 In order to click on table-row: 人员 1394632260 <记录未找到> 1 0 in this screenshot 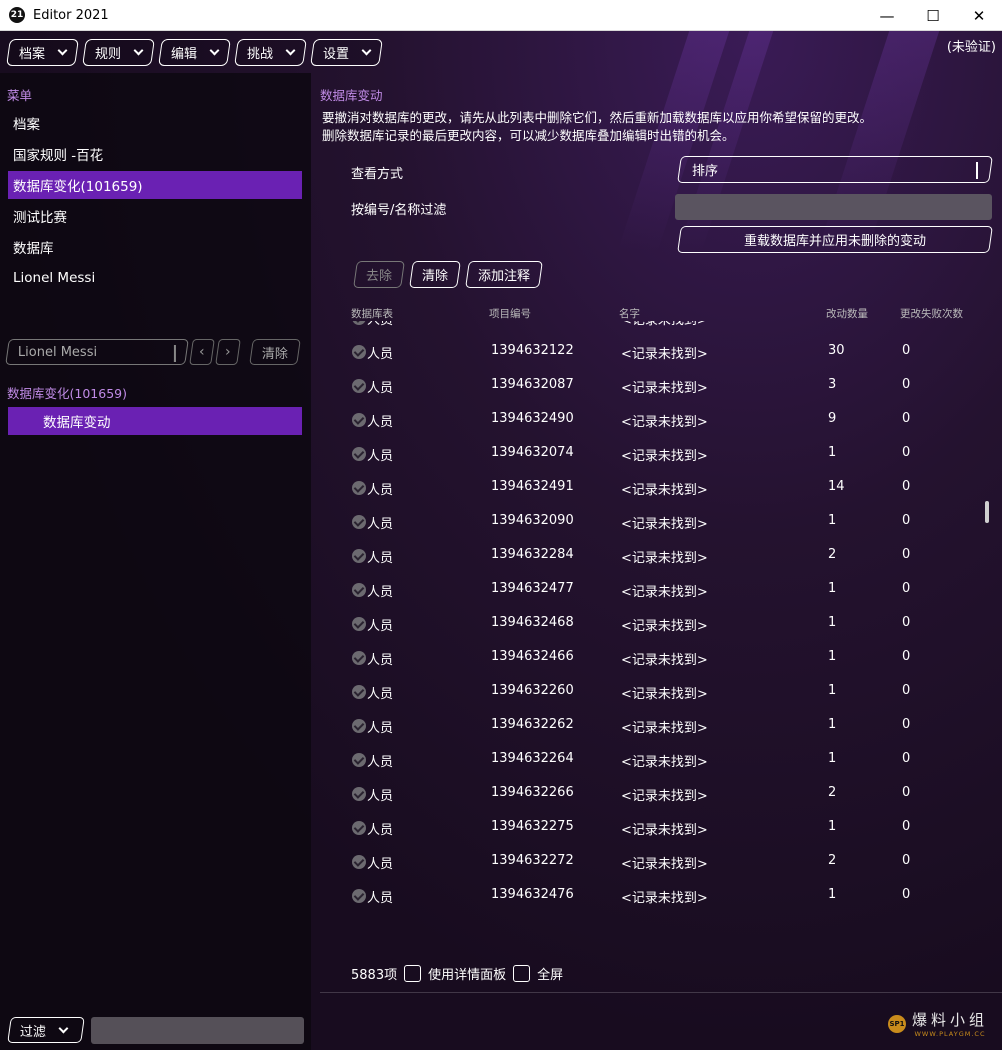, I will do `click(655, 692)`.